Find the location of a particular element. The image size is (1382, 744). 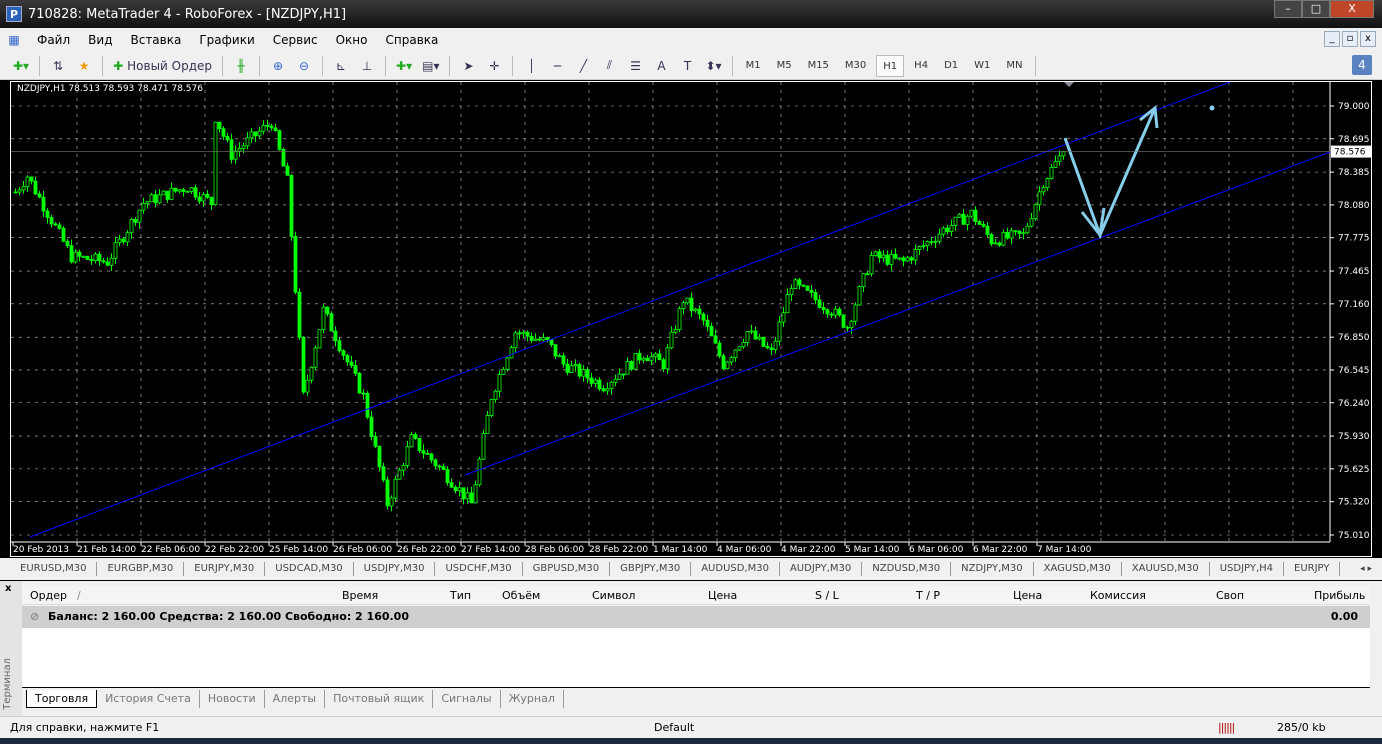

symbol-tab: AUDUSD,M30 is located at coordinates (735, 569).